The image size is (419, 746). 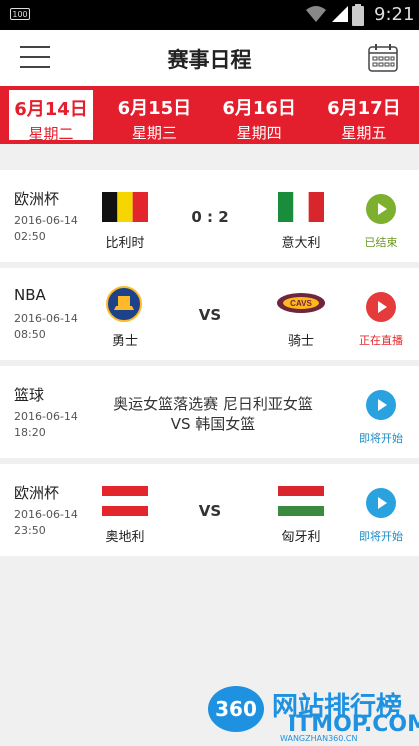 What do you see at coordinates (301, 243) in the screenshot?
I see `away-team-name: 意大利` at bounding box center [301, 243].